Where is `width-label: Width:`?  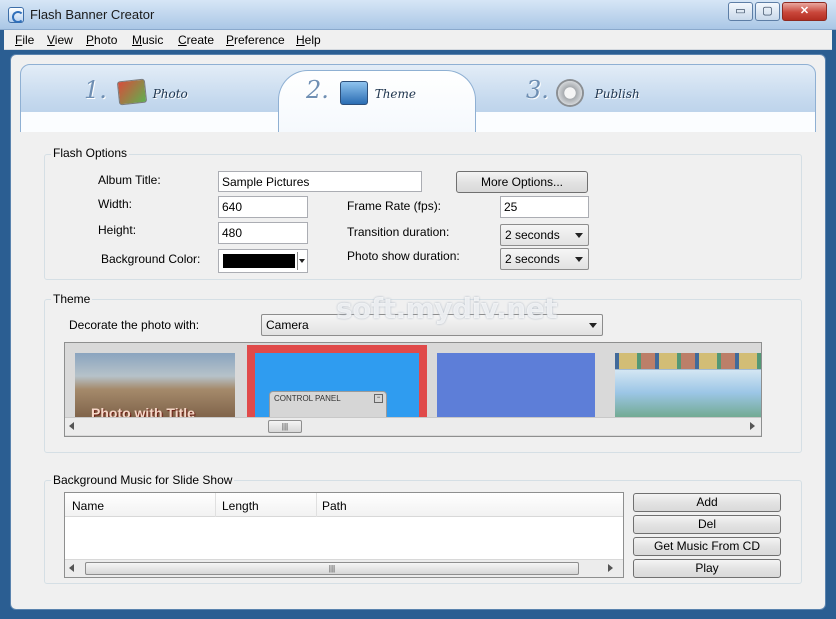 width-label: Width: is located at coordinates (115, 204).